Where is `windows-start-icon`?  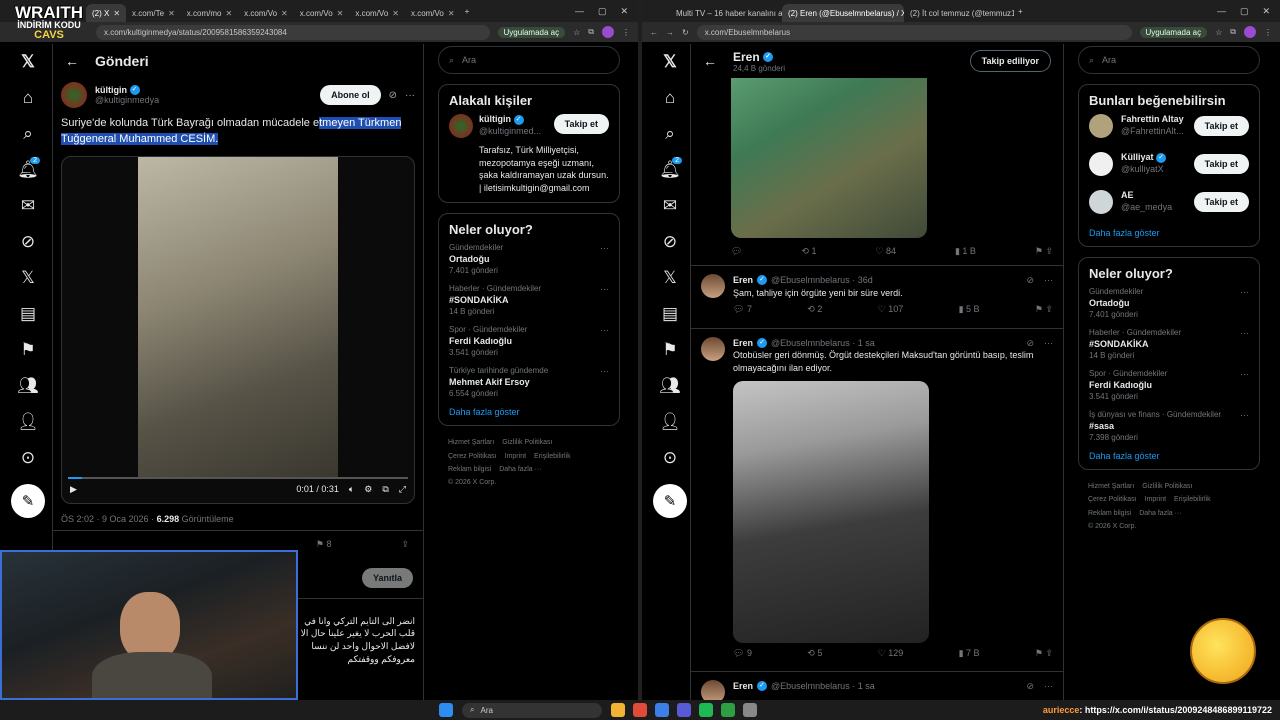 windows-start-icon is located at coordinates (446, 710).